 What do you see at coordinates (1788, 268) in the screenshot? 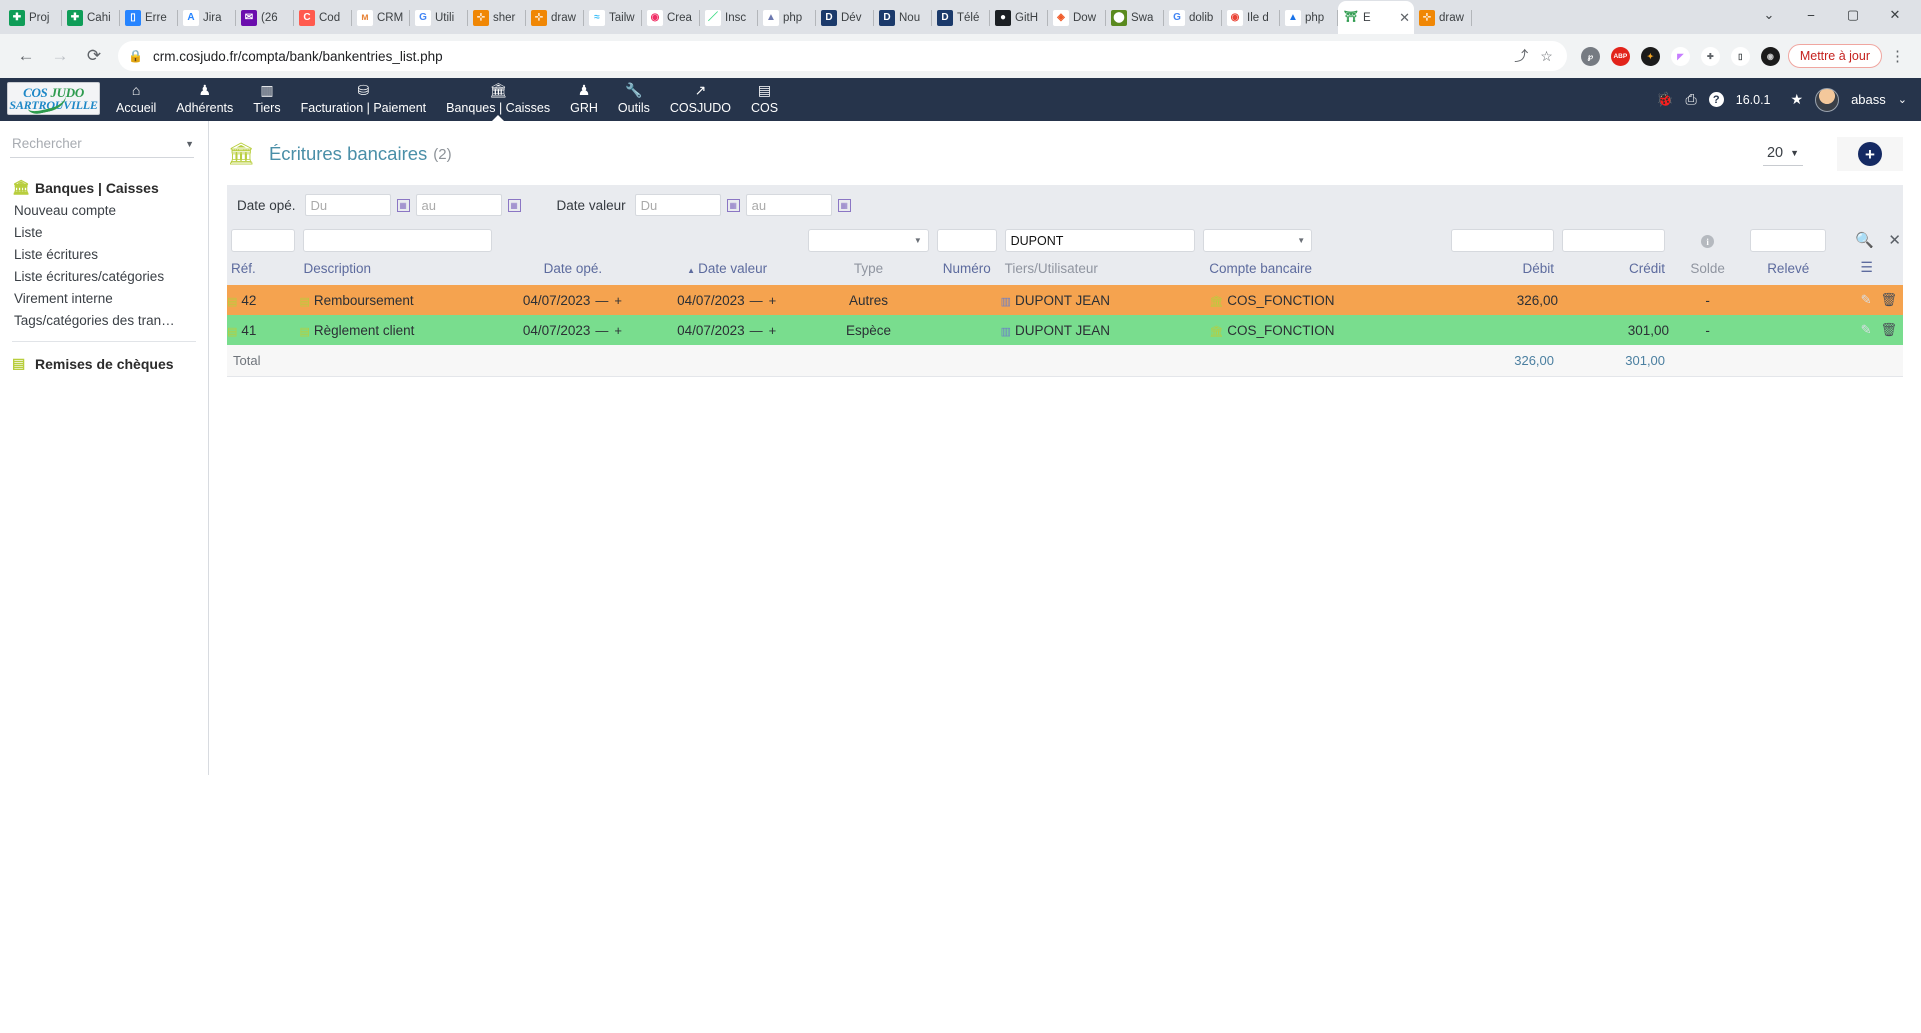
I see `th-releve: Relevé` at bounding box center [1788, 268].